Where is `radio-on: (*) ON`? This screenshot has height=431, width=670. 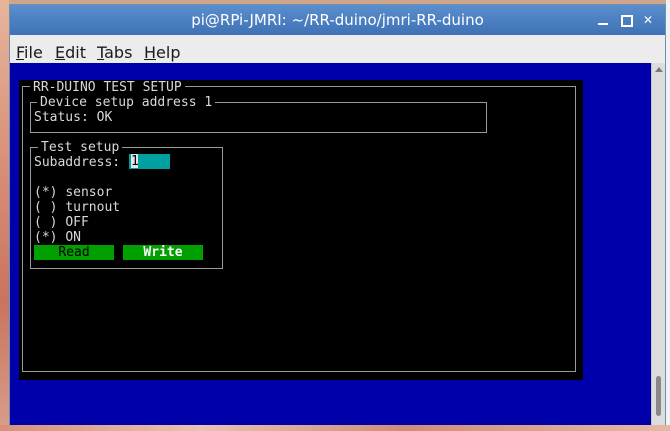 radio-on: (*) ON is located at coordinates (57, 237).